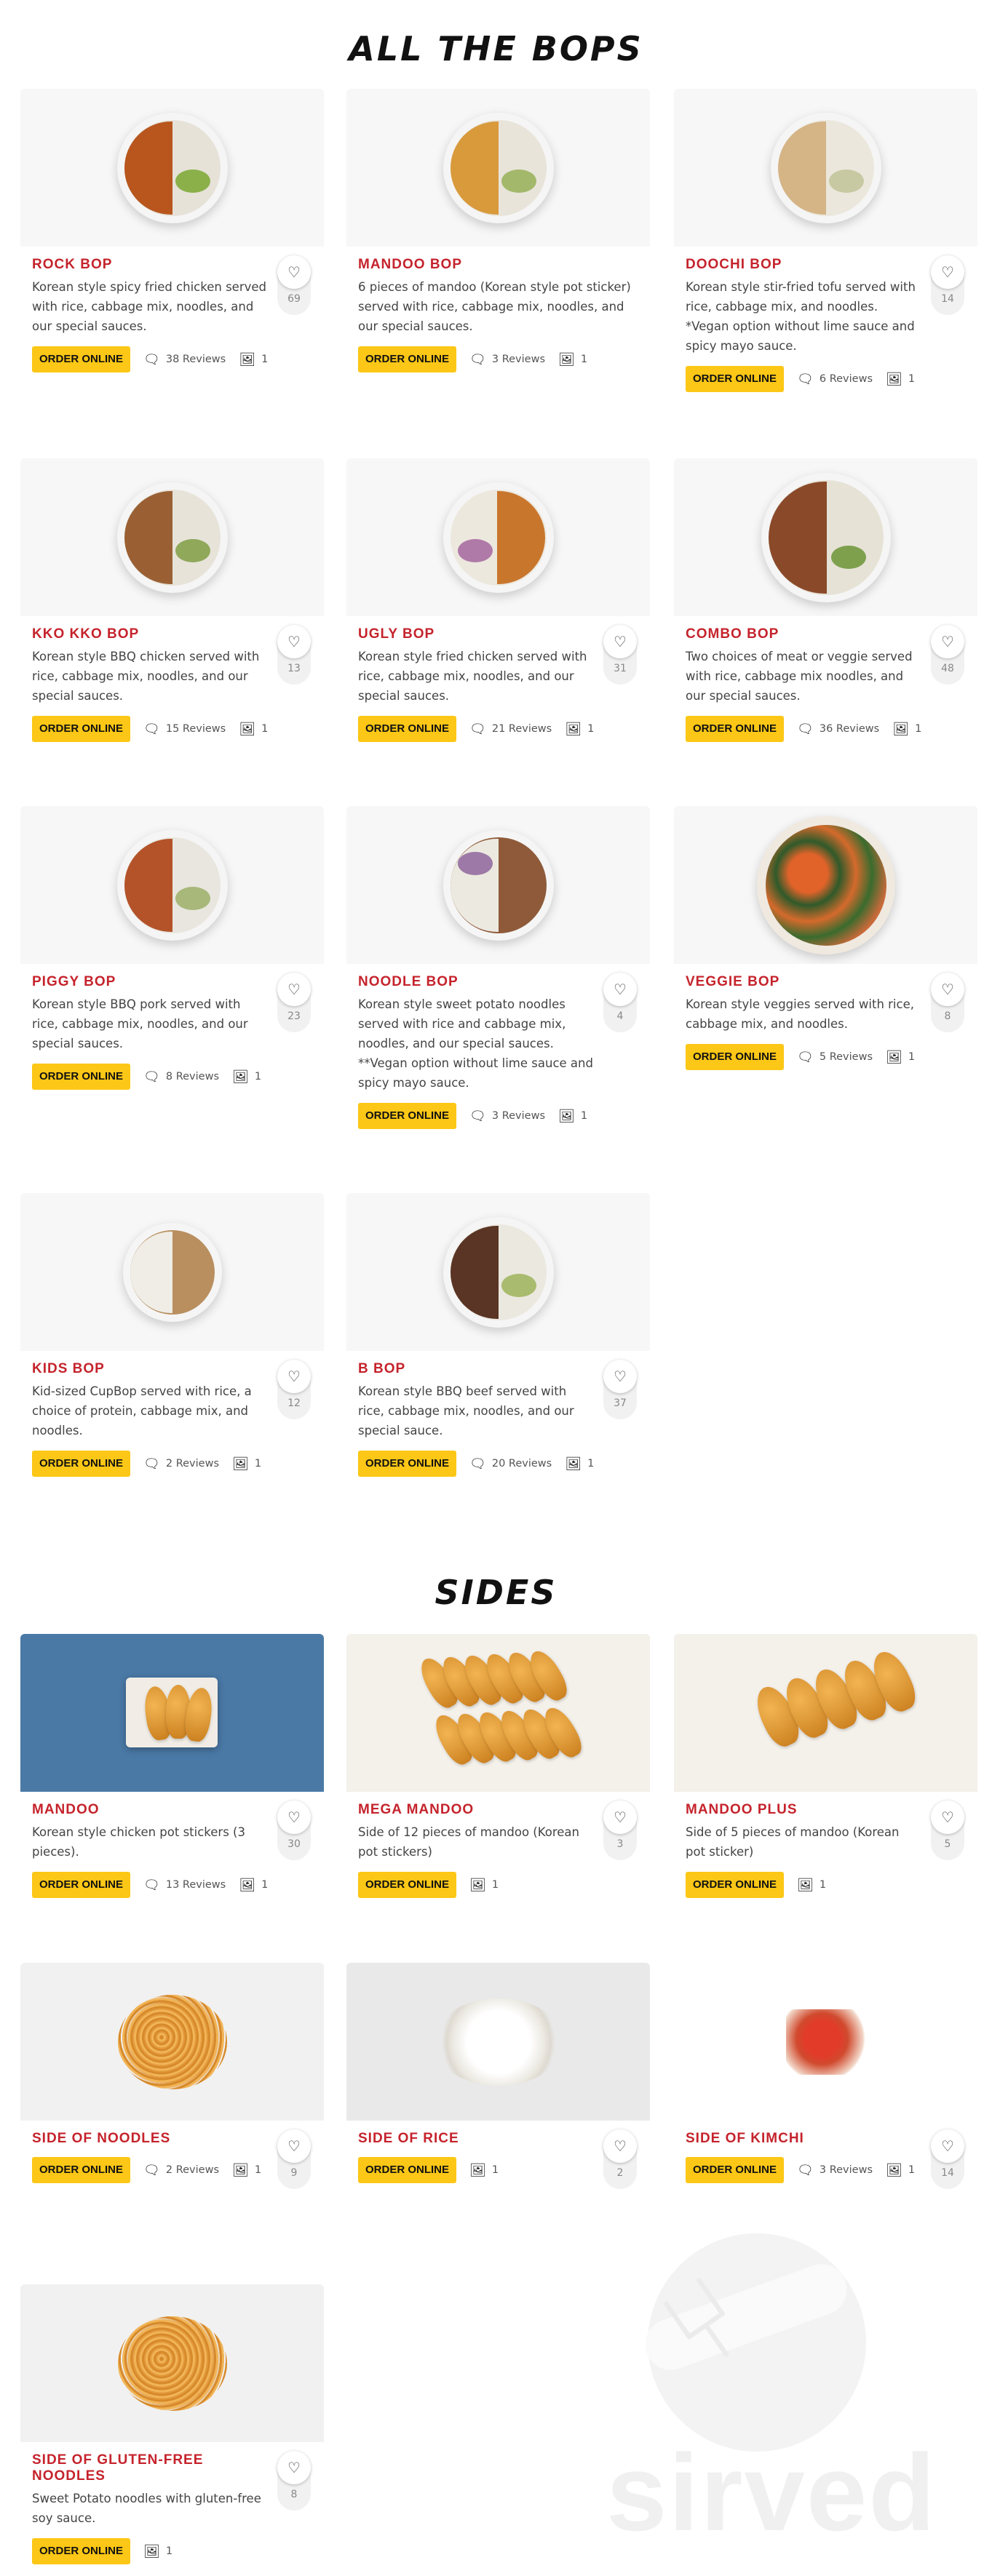  Describe the element at coordinates (826, 168) in the screenshot. I see `doochi-bop-photo` at that location.